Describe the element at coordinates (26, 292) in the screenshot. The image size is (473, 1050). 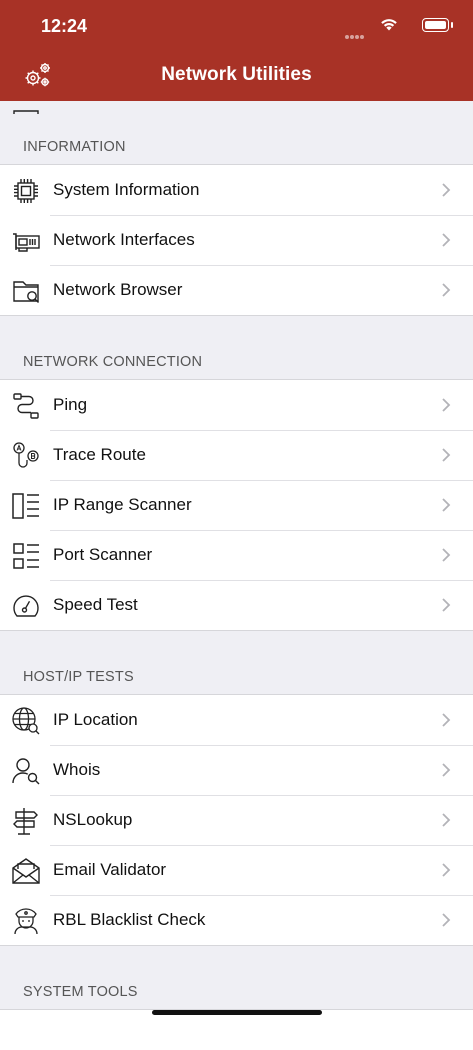
I see `folder-search-icon` at that location.